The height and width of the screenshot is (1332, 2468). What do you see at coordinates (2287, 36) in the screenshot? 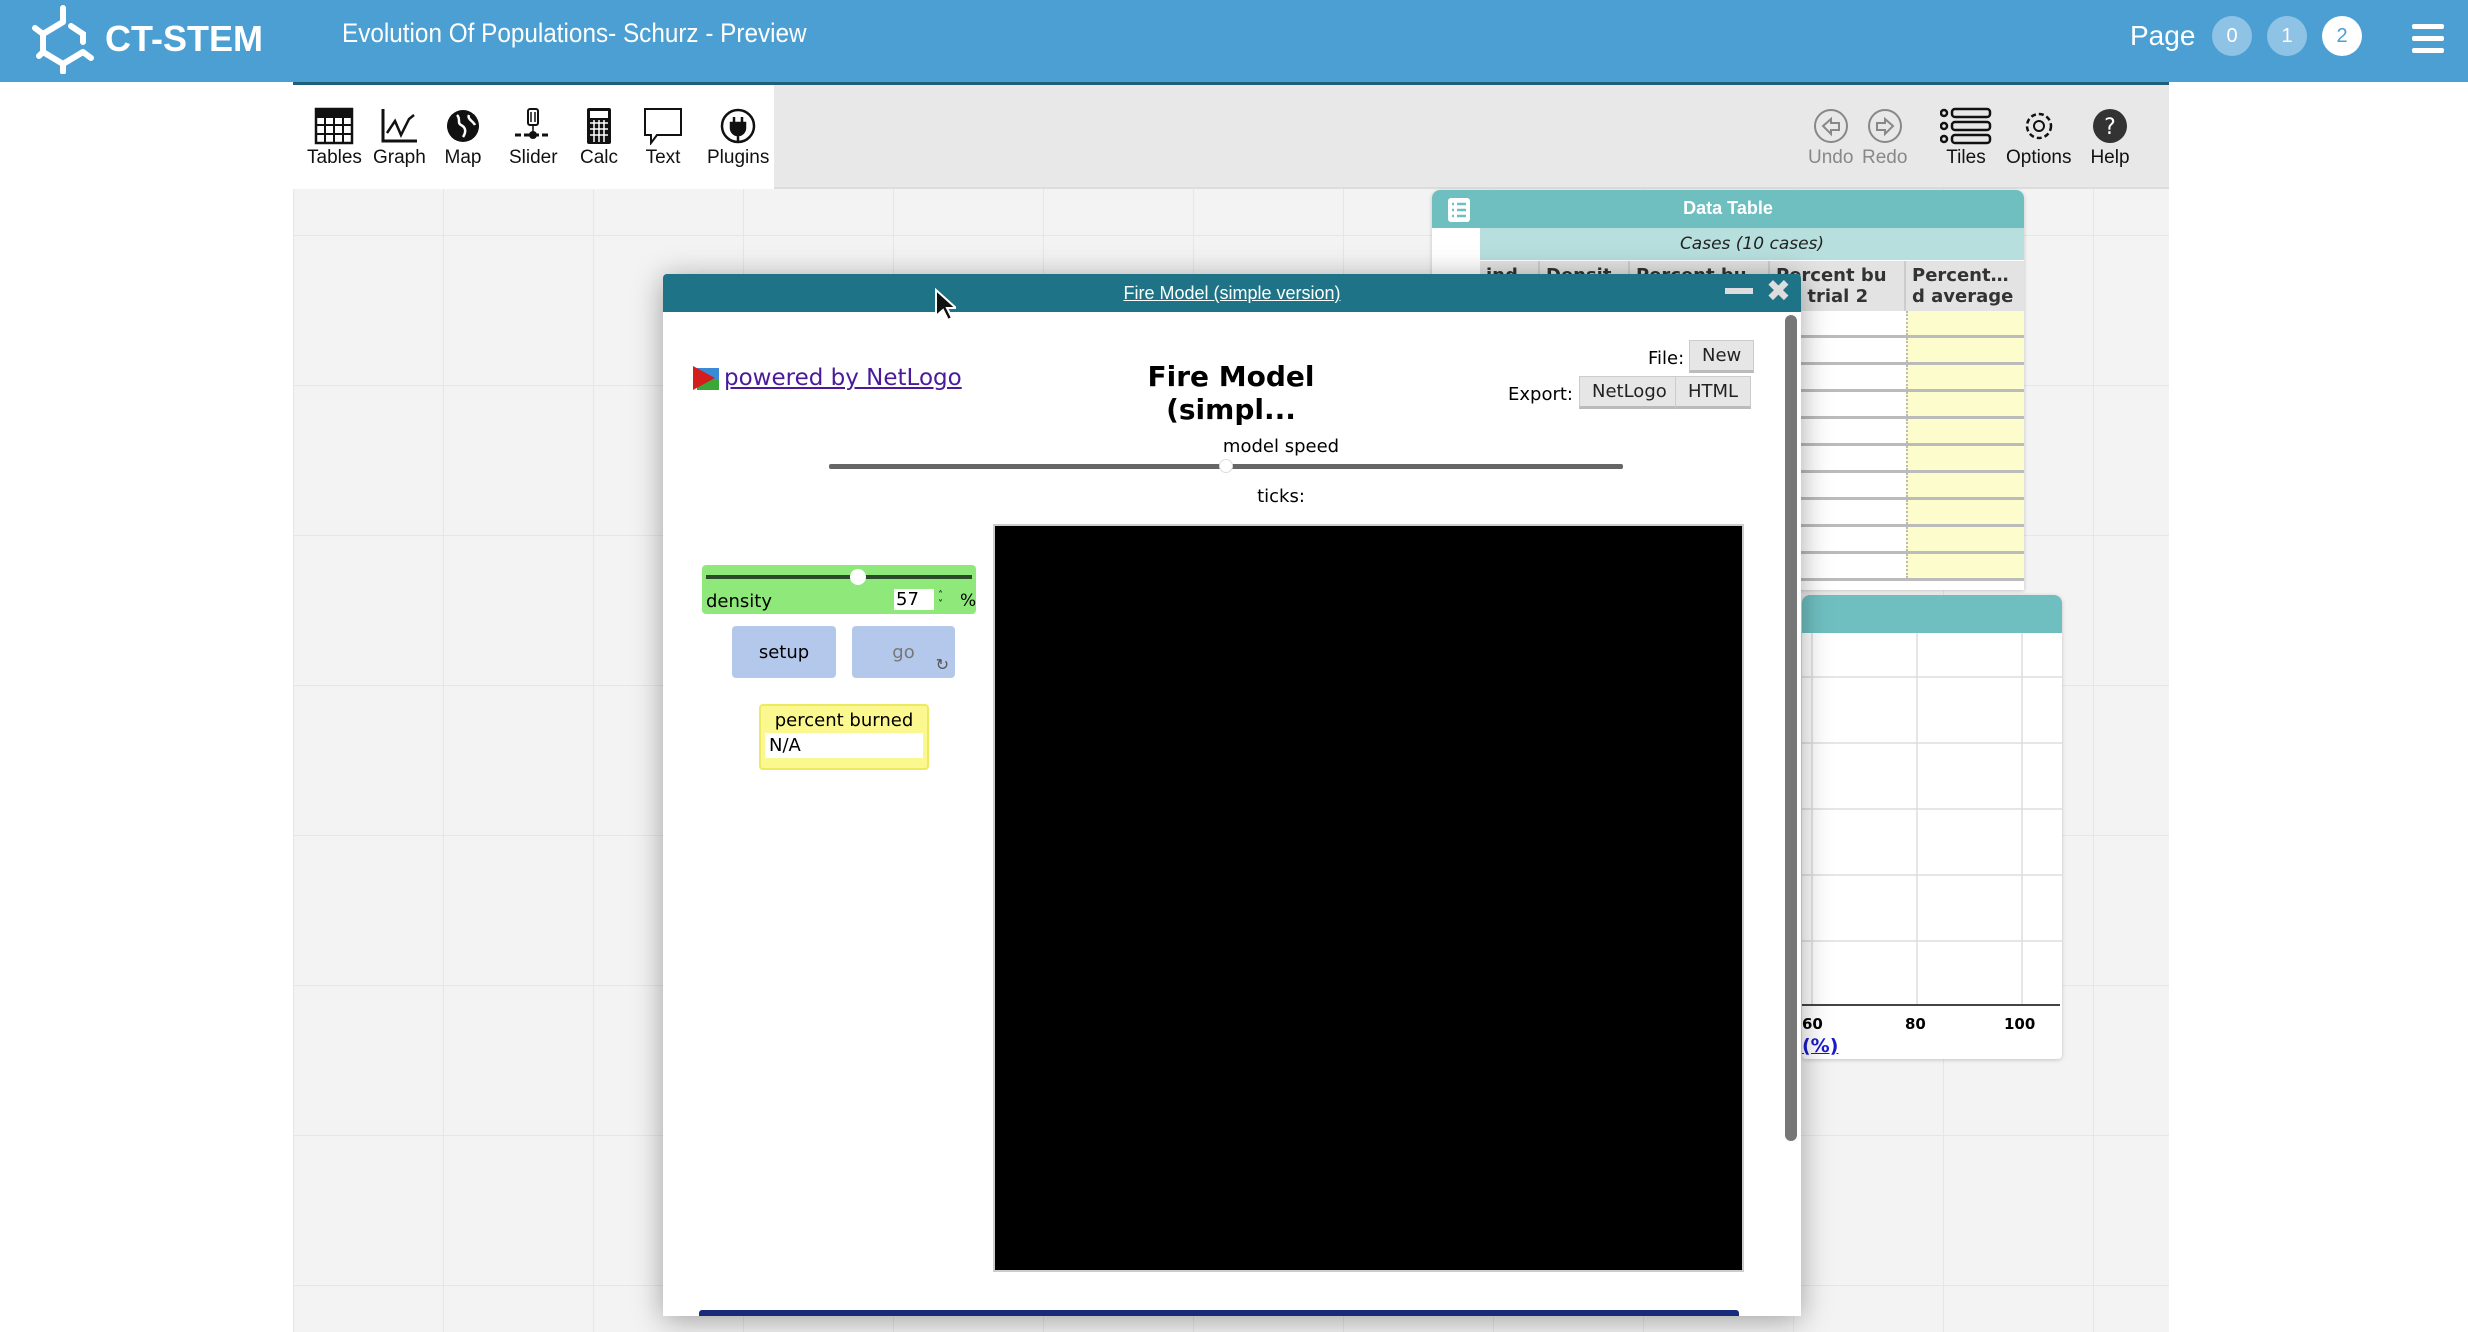
I see `page-1-button: 1` at bounding box center [2287, 36].